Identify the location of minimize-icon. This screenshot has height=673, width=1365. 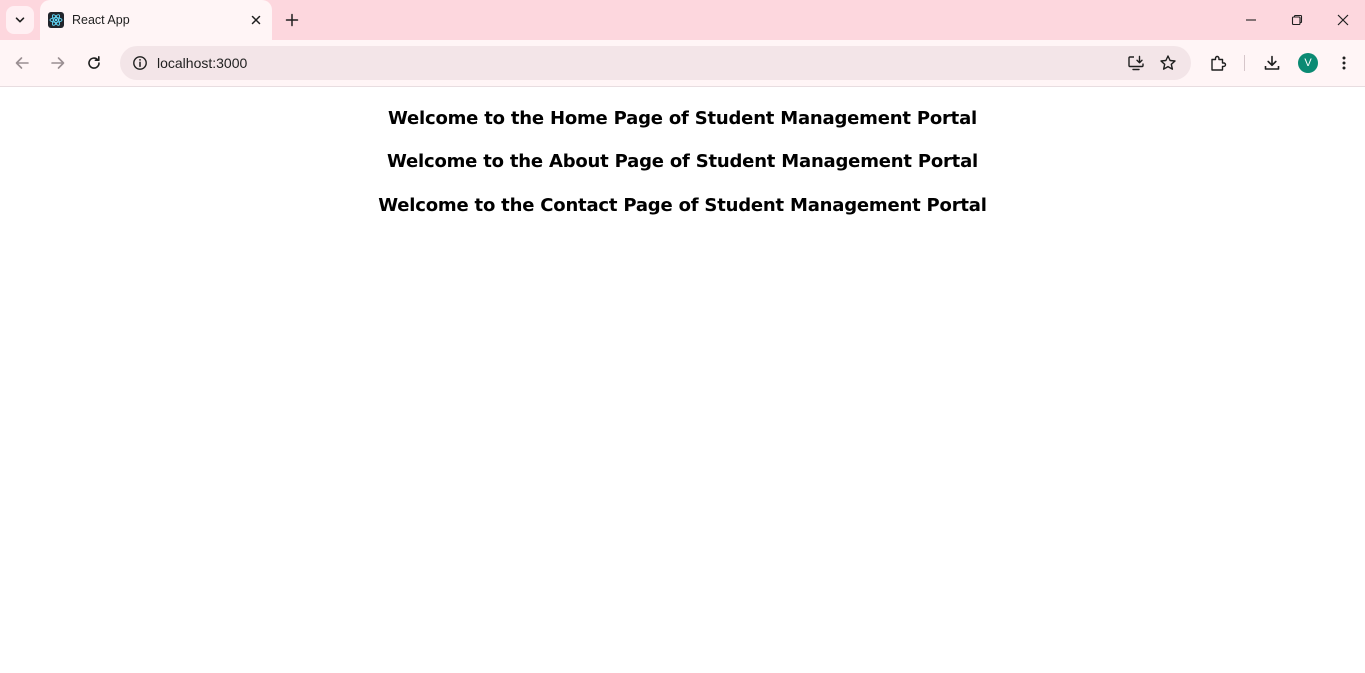
(1251, 20).